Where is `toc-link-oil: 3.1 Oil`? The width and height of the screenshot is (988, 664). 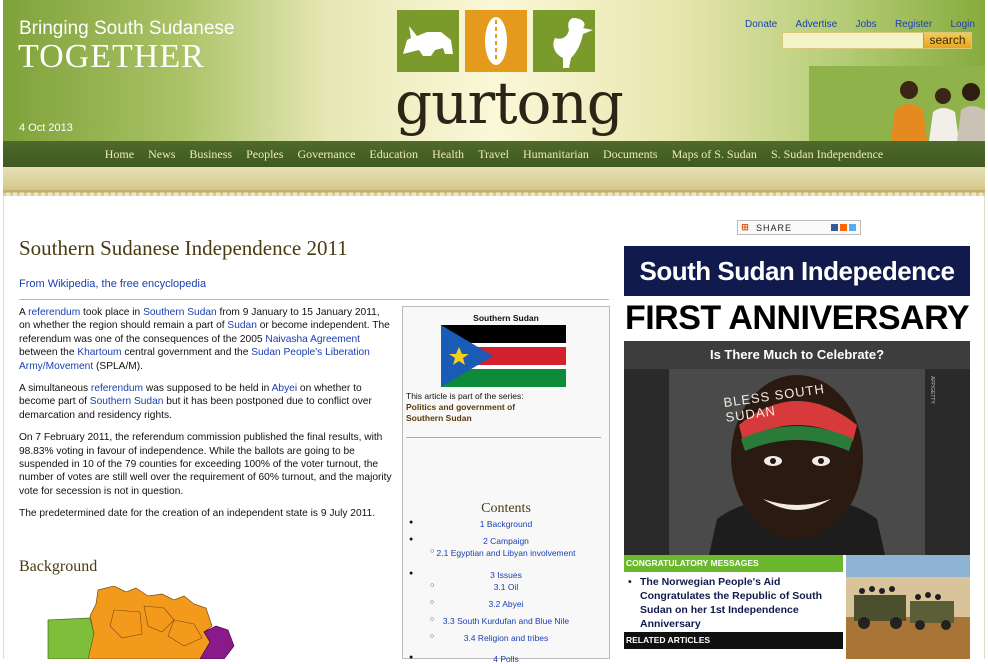 toc-link-oil: 3.1 Oil is located at coordinates (506, 587).